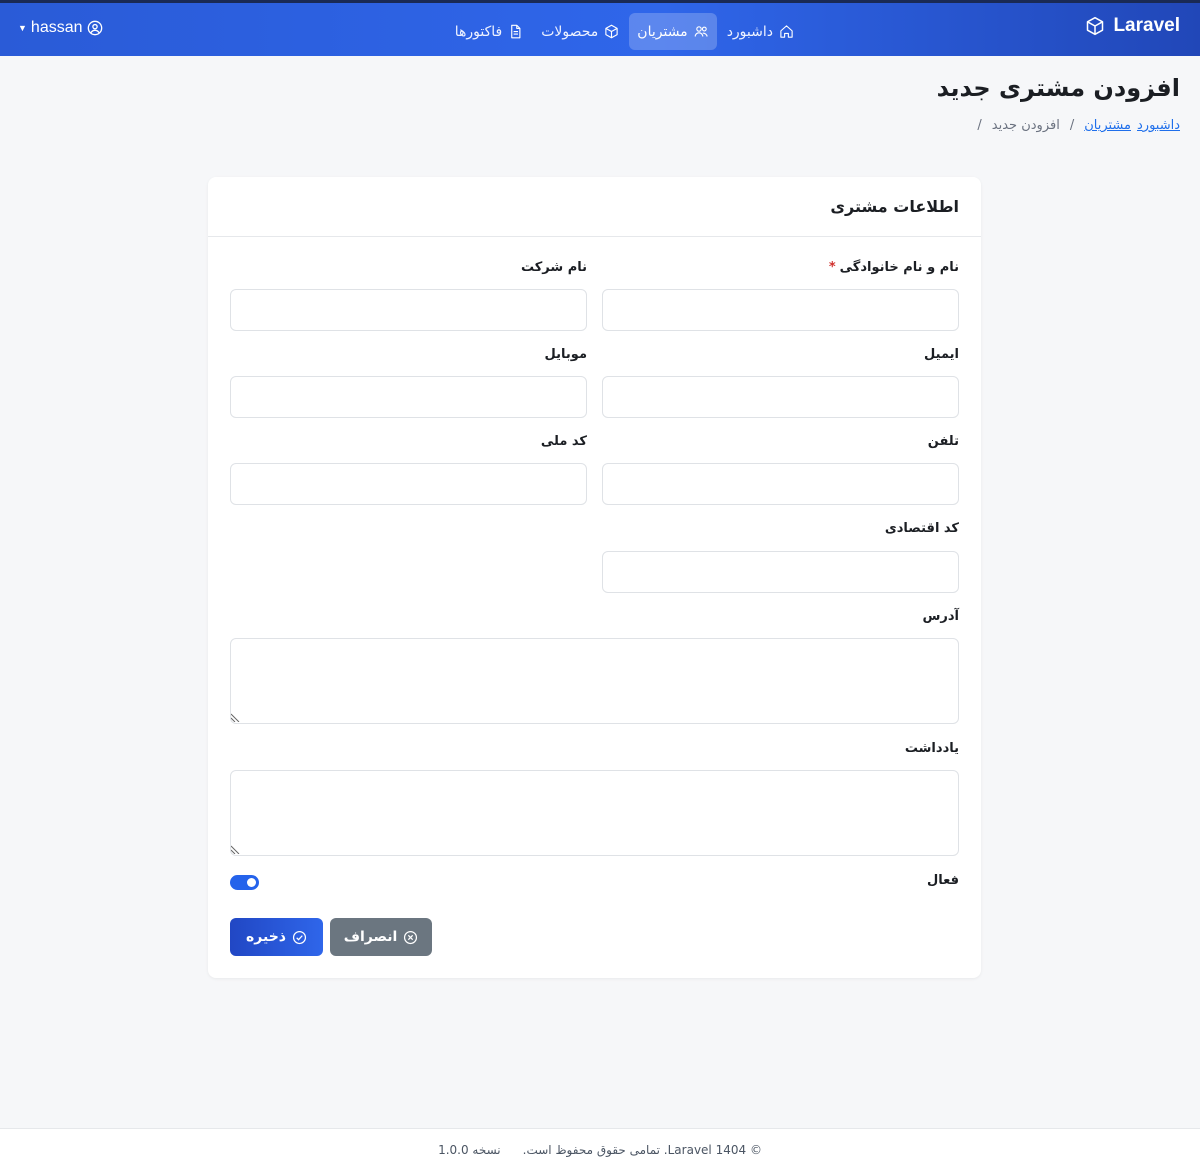 The width and height of the screenshot is (1200, 1171). I want to click on user-menu: ▼ hassan, so click(60, 28).